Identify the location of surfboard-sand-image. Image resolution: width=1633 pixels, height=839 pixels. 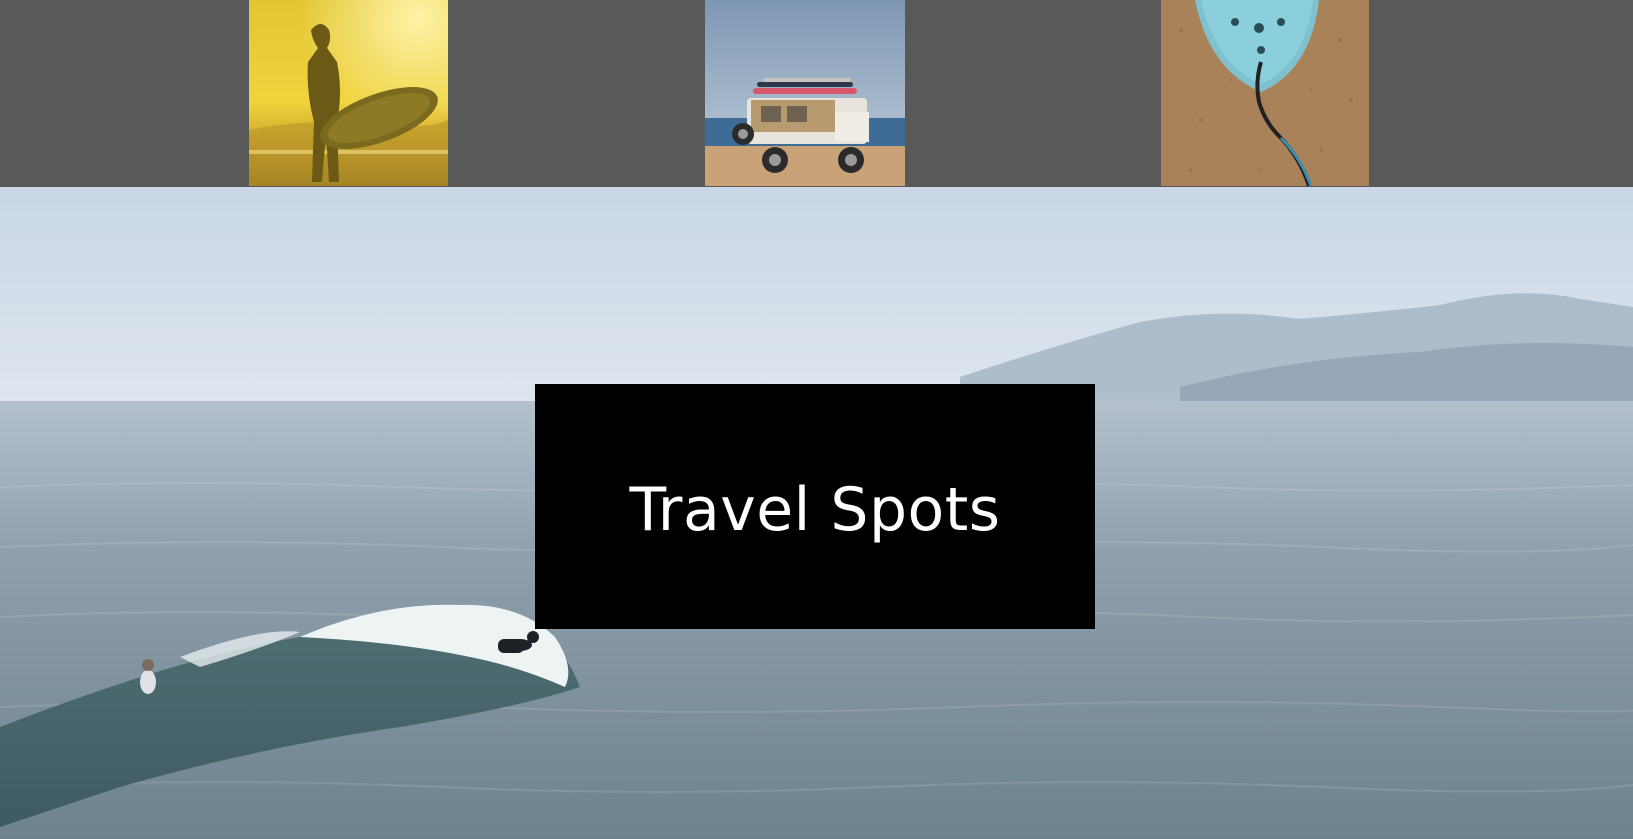
(1265, 93).